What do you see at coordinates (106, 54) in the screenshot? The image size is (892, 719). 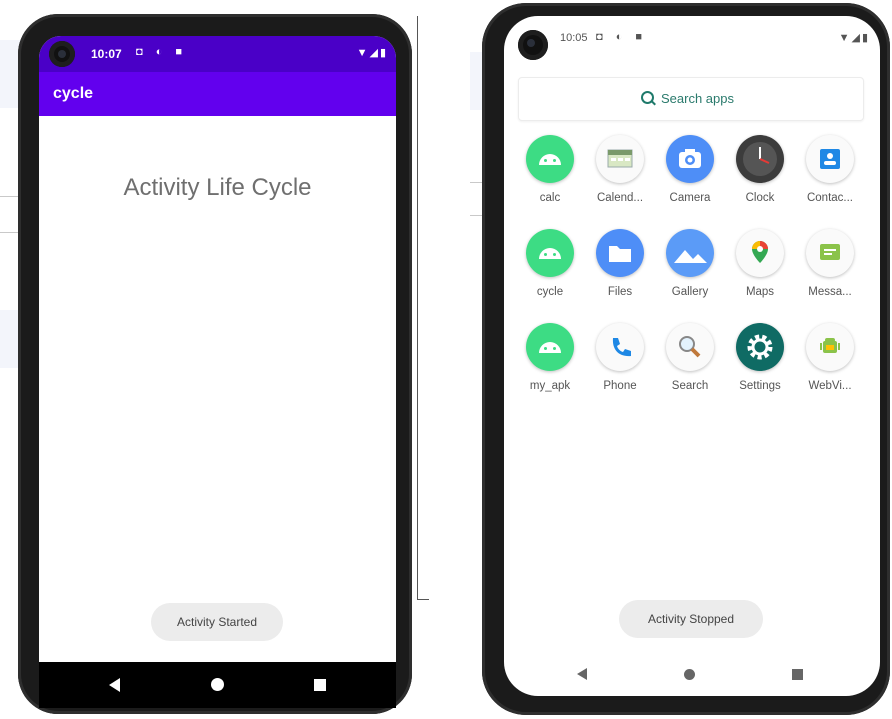 I see `status-time: 10:07` at bounding box center [106, 54].